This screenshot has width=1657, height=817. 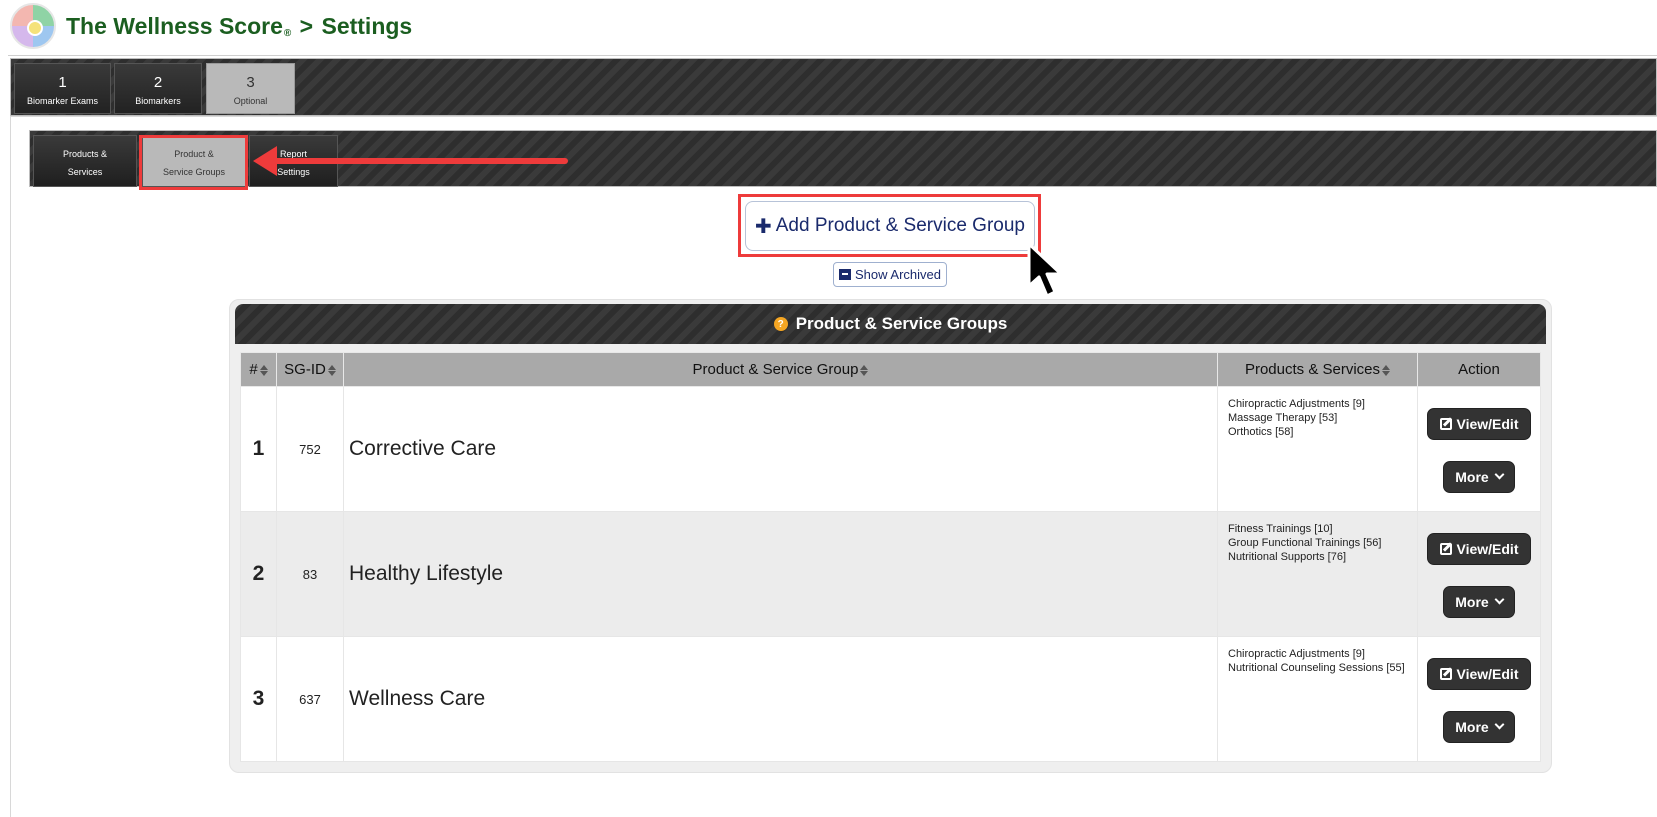 I want to click on row-group-name: Corrective Care, so click(x=780, y=449).